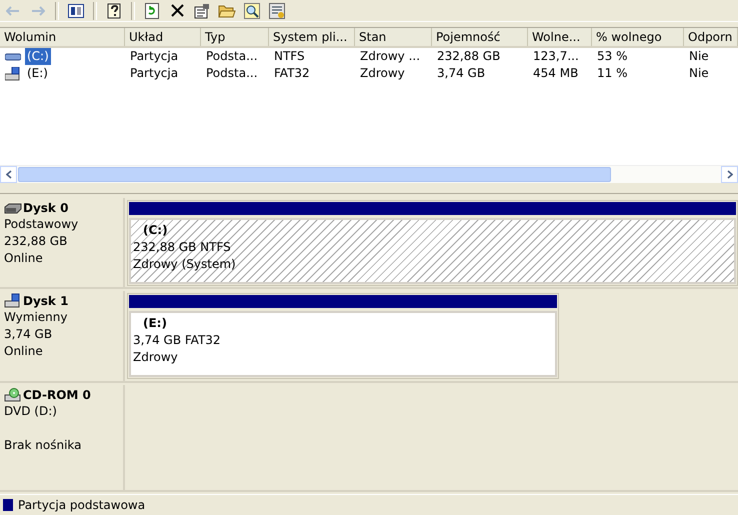  I want to click on wizard-icon, so click(277, 10).